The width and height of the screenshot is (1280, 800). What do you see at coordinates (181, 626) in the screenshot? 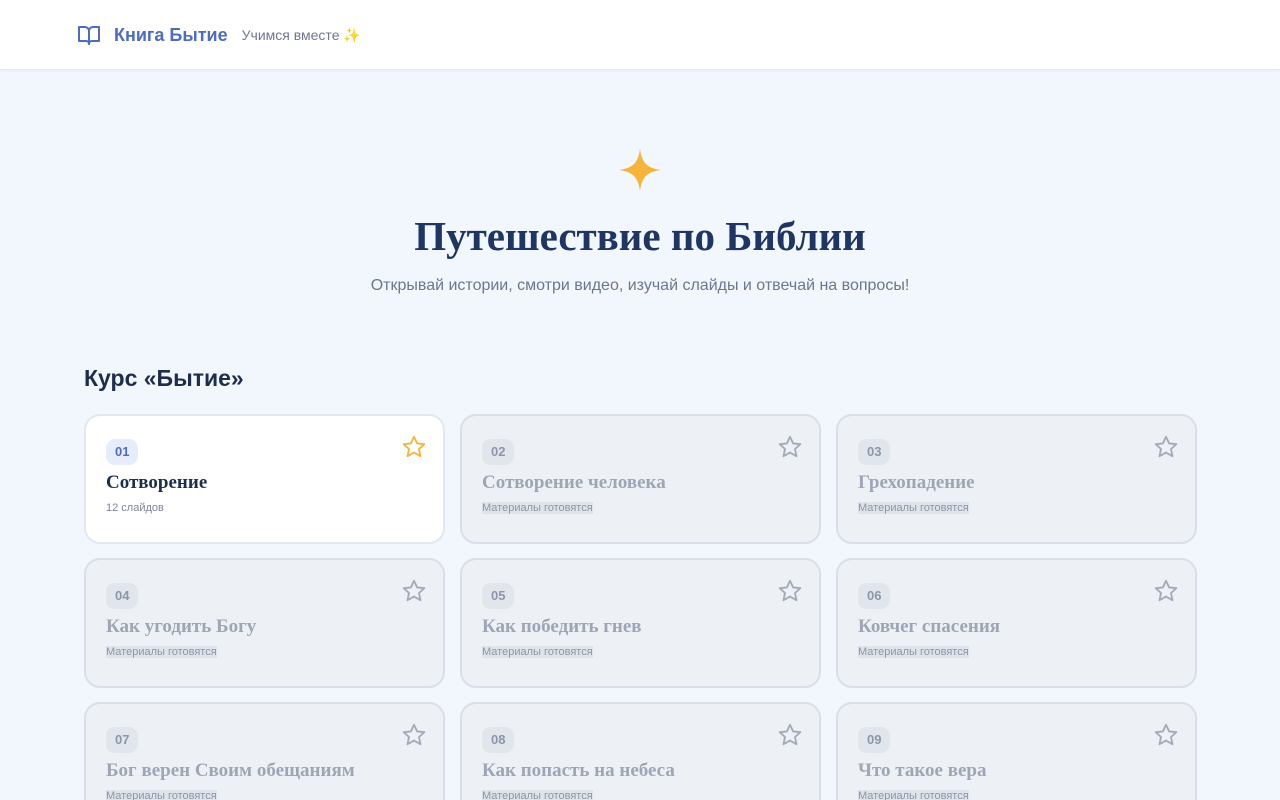
I see `lesson-title: Как угодить Богу` at bounding box center [181, 626].